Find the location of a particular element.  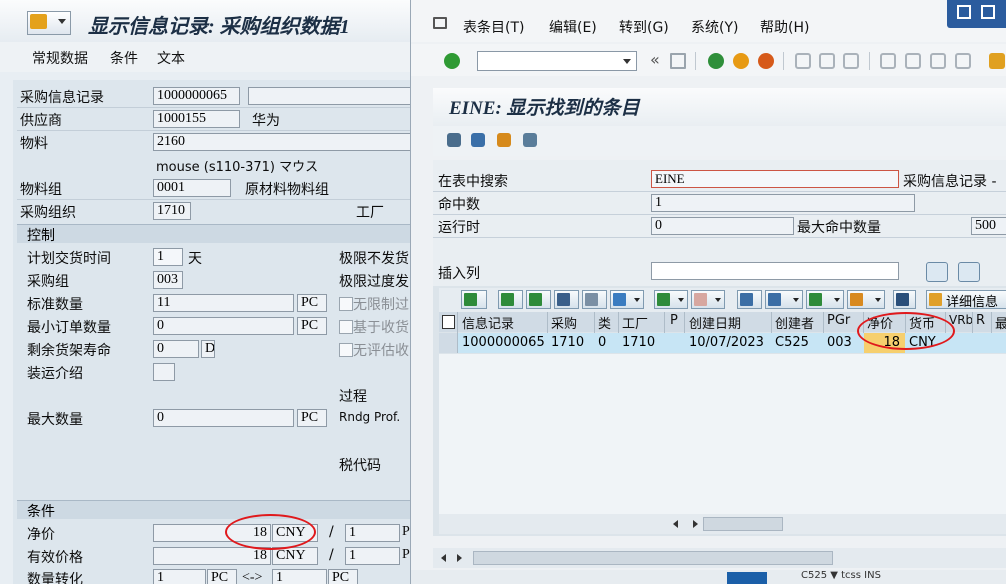

menu-edit: 编辑(E) is located at coordinates (573, 27).